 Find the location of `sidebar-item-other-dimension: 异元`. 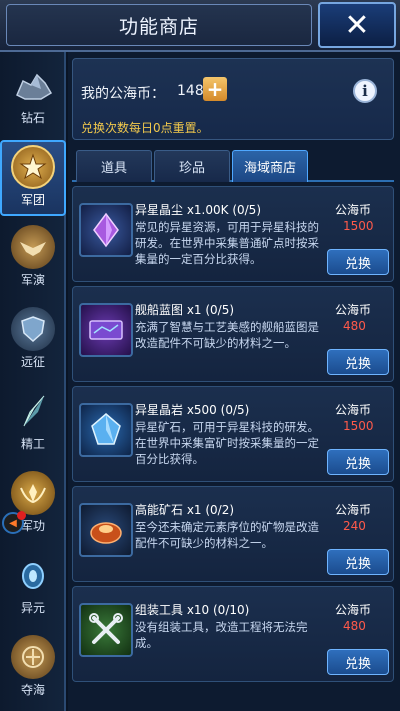

sidebar-item-other-dimension: 异元 is located at coordinates (33, 584).